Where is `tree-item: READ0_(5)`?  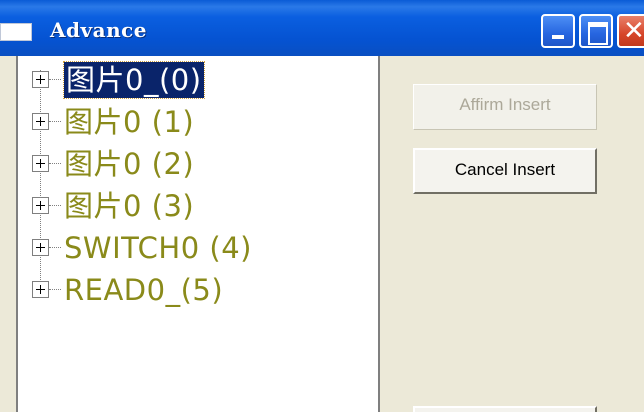 tree-item: READ0_(5) is located at coordinates (188, 290).